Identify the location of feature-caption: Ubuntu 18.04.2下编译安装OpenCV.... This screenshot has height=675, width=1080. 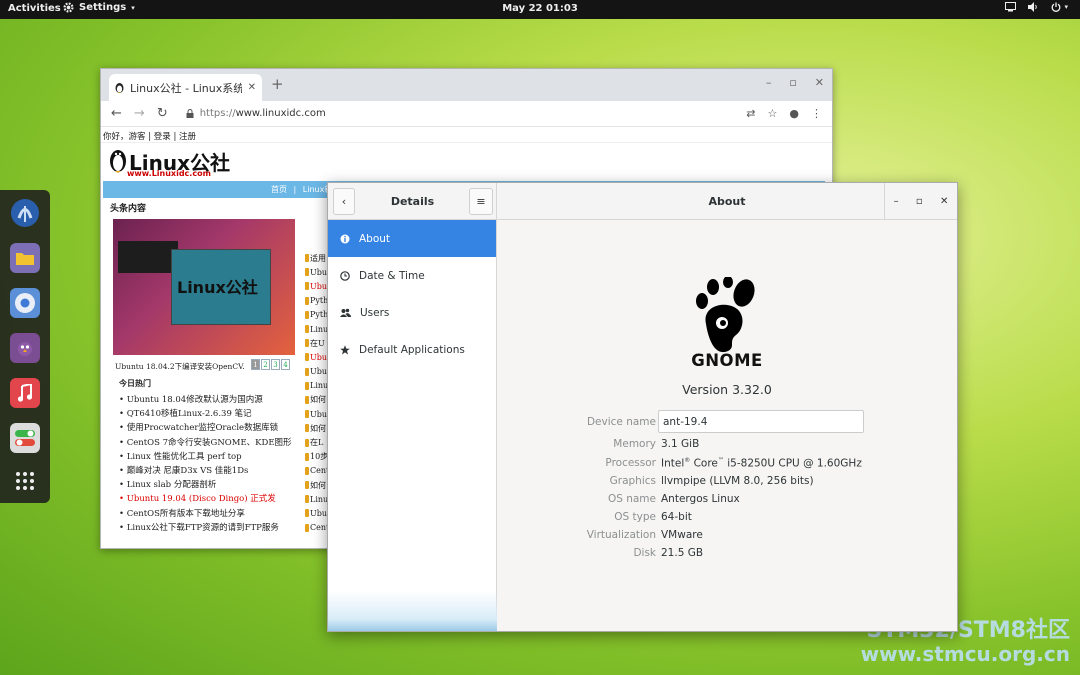
(180, 366).